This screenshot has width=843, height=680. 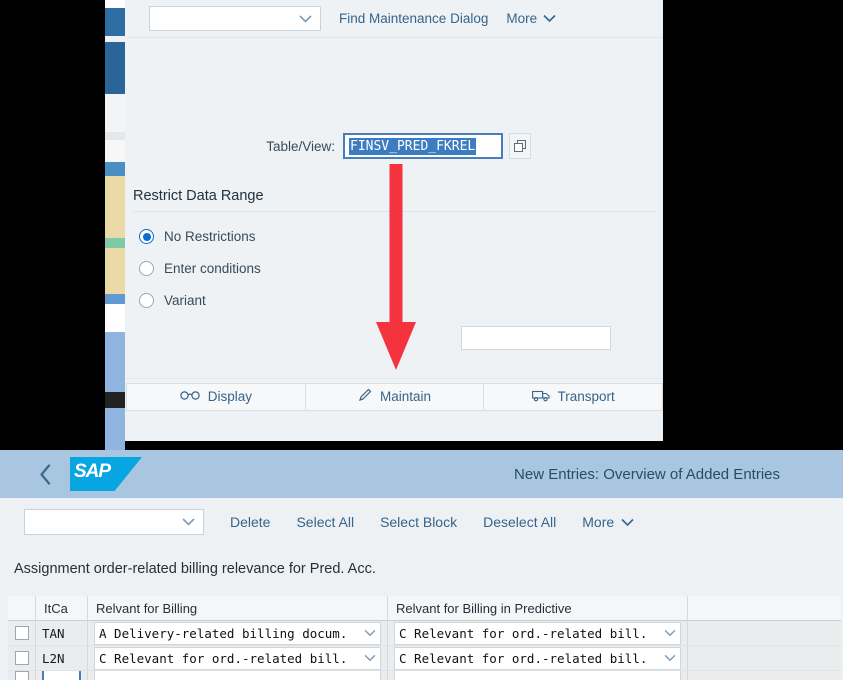 What do you see at coordinates (300, 146) in the screenshot?
I see `table-view-label: Table/View:` at bounding box center [300, 146].